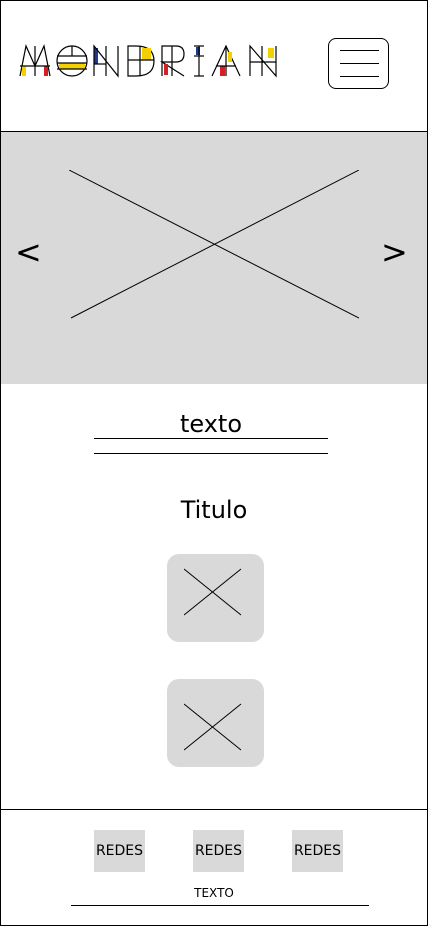 This screenshot has height=926, width=428. I want to click on site-header, so click(214, 66).